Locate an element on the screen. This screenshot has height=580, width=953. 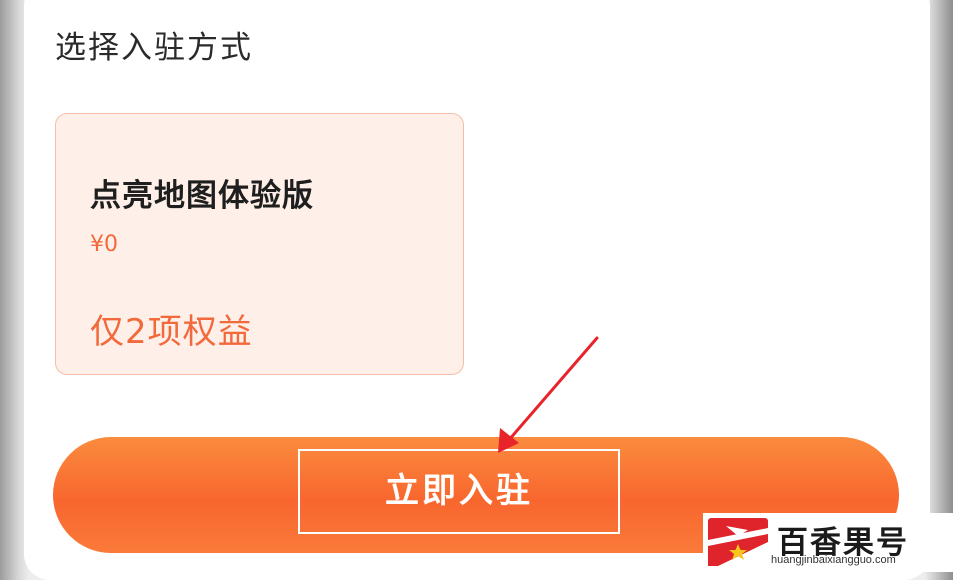
brand-logo-icon is located at coordinates (738, 542).